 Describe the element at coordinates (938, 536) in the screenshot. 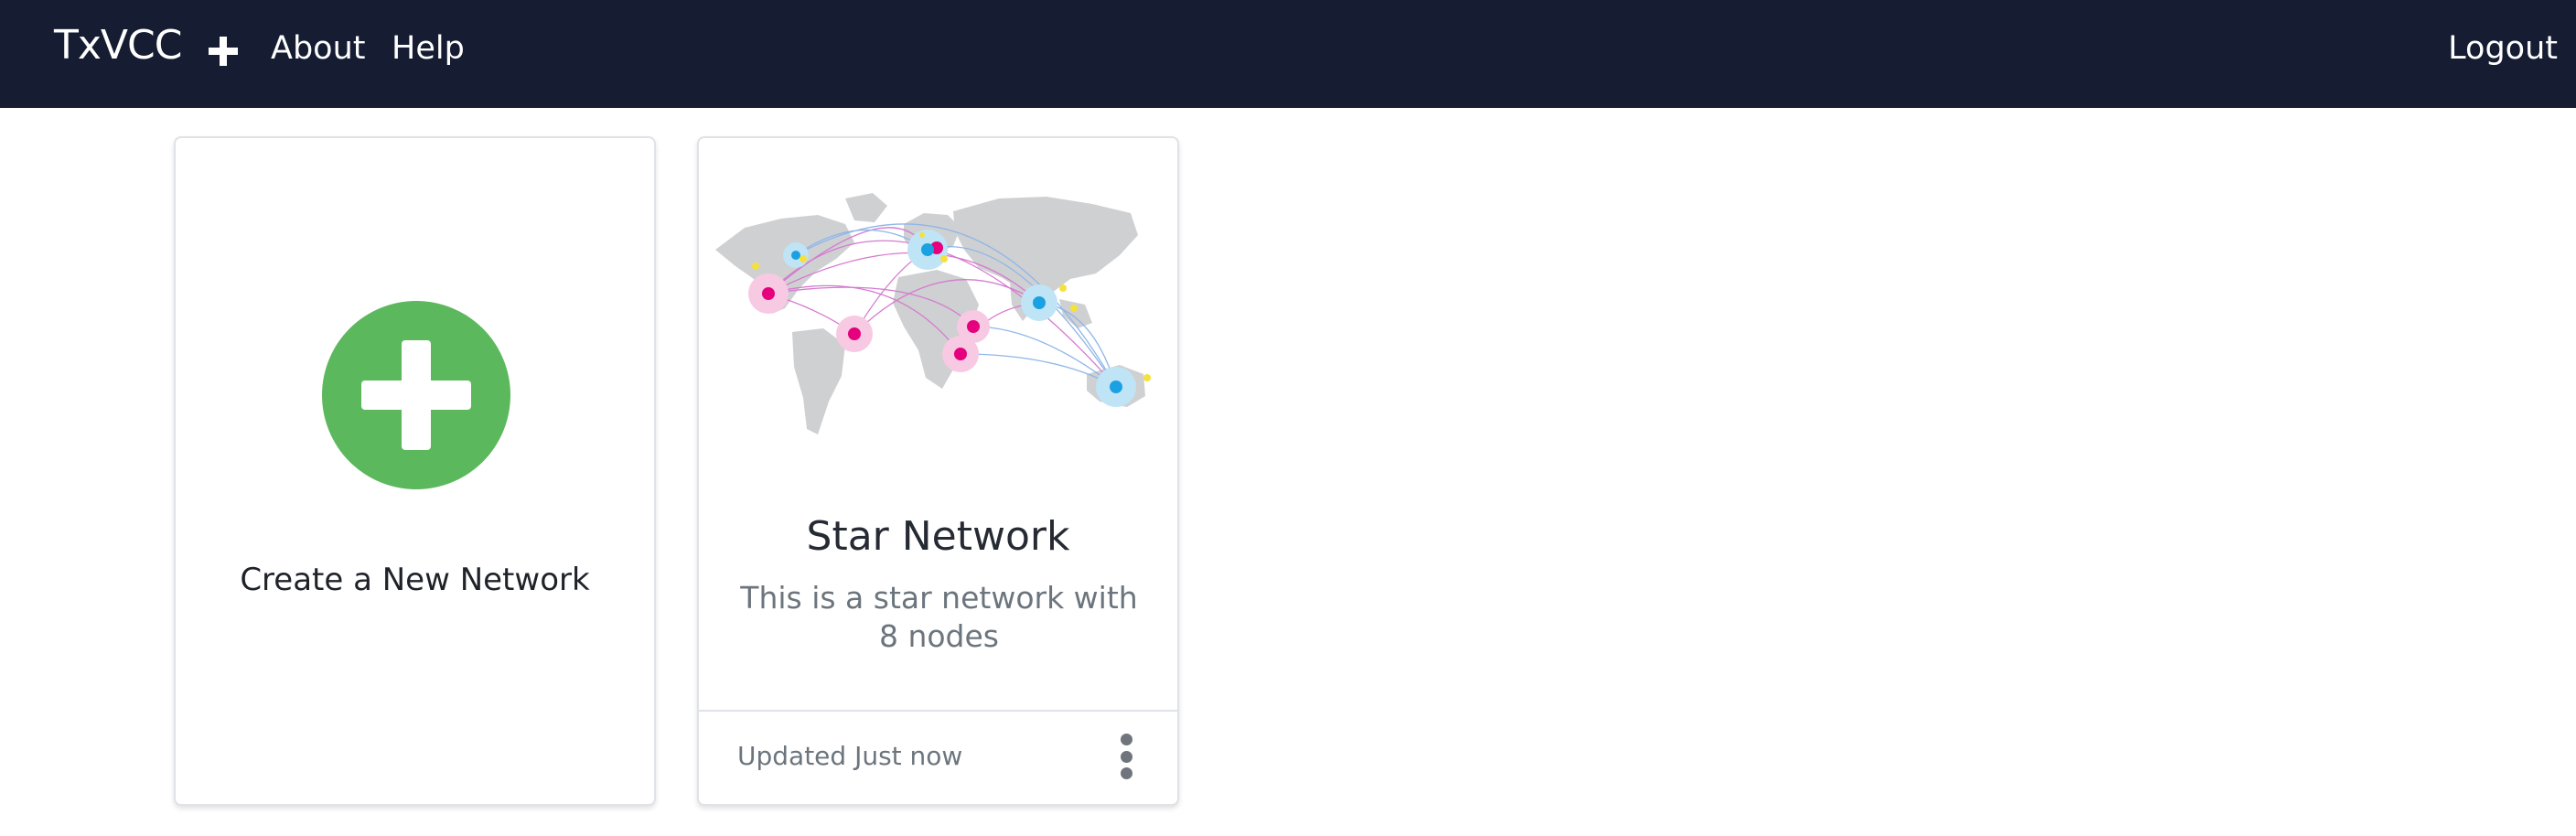

I see `network-title: Star Network` at that location.